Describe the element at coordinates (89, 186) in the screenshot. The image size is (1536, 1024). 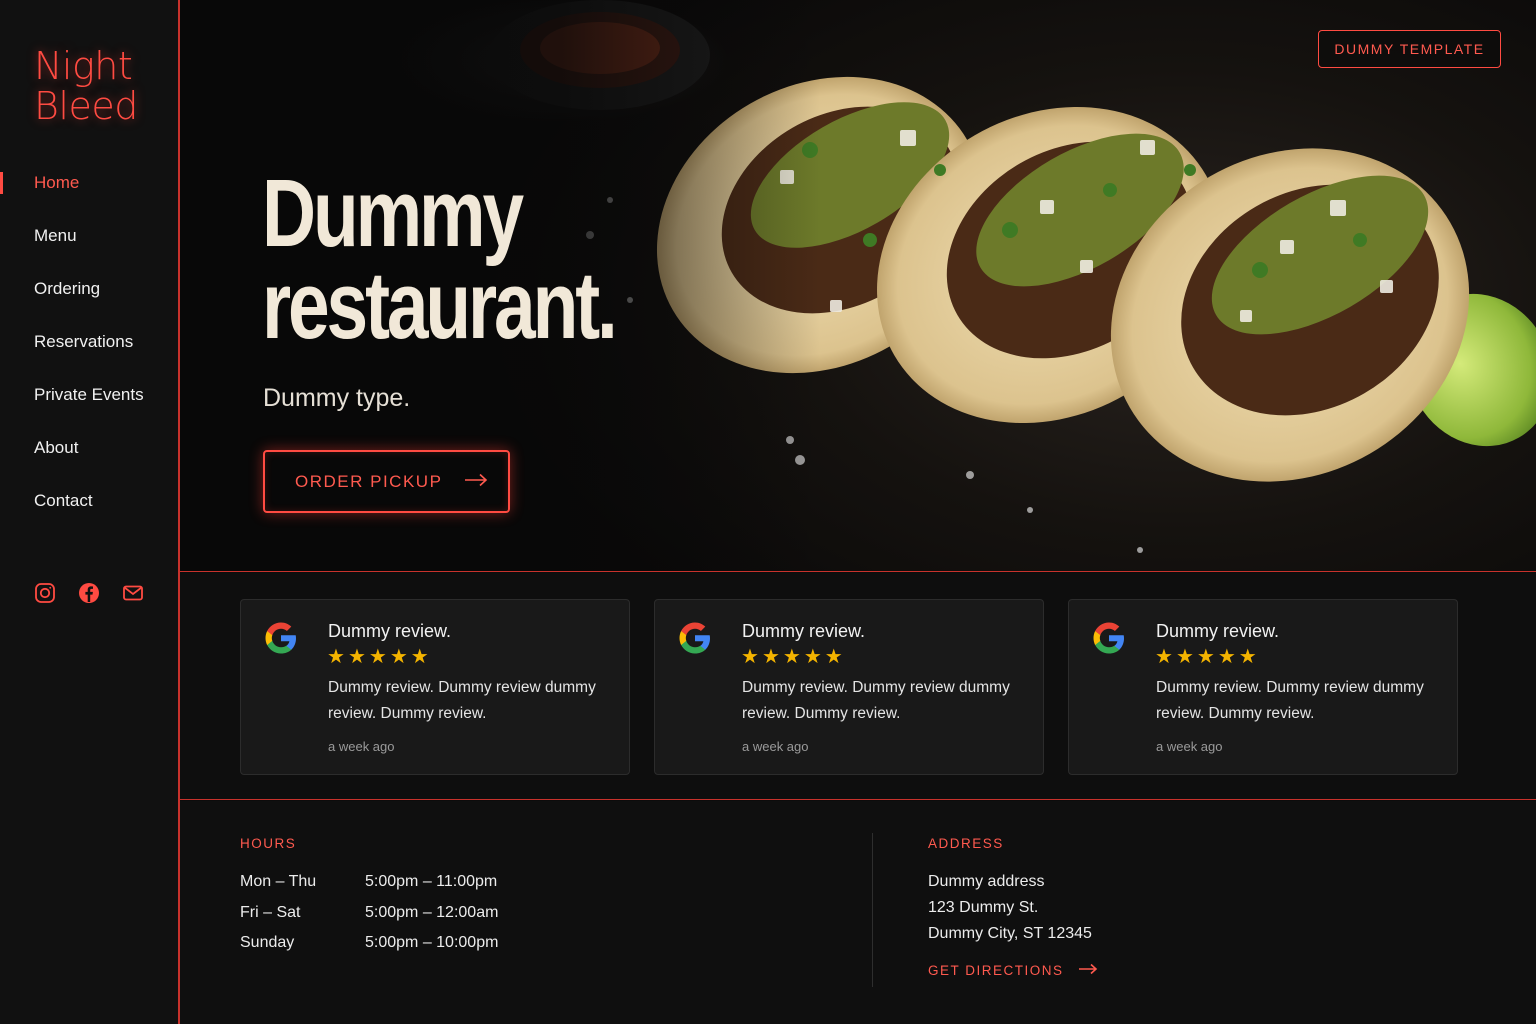
I see `nav-item-home: Home` at that location.